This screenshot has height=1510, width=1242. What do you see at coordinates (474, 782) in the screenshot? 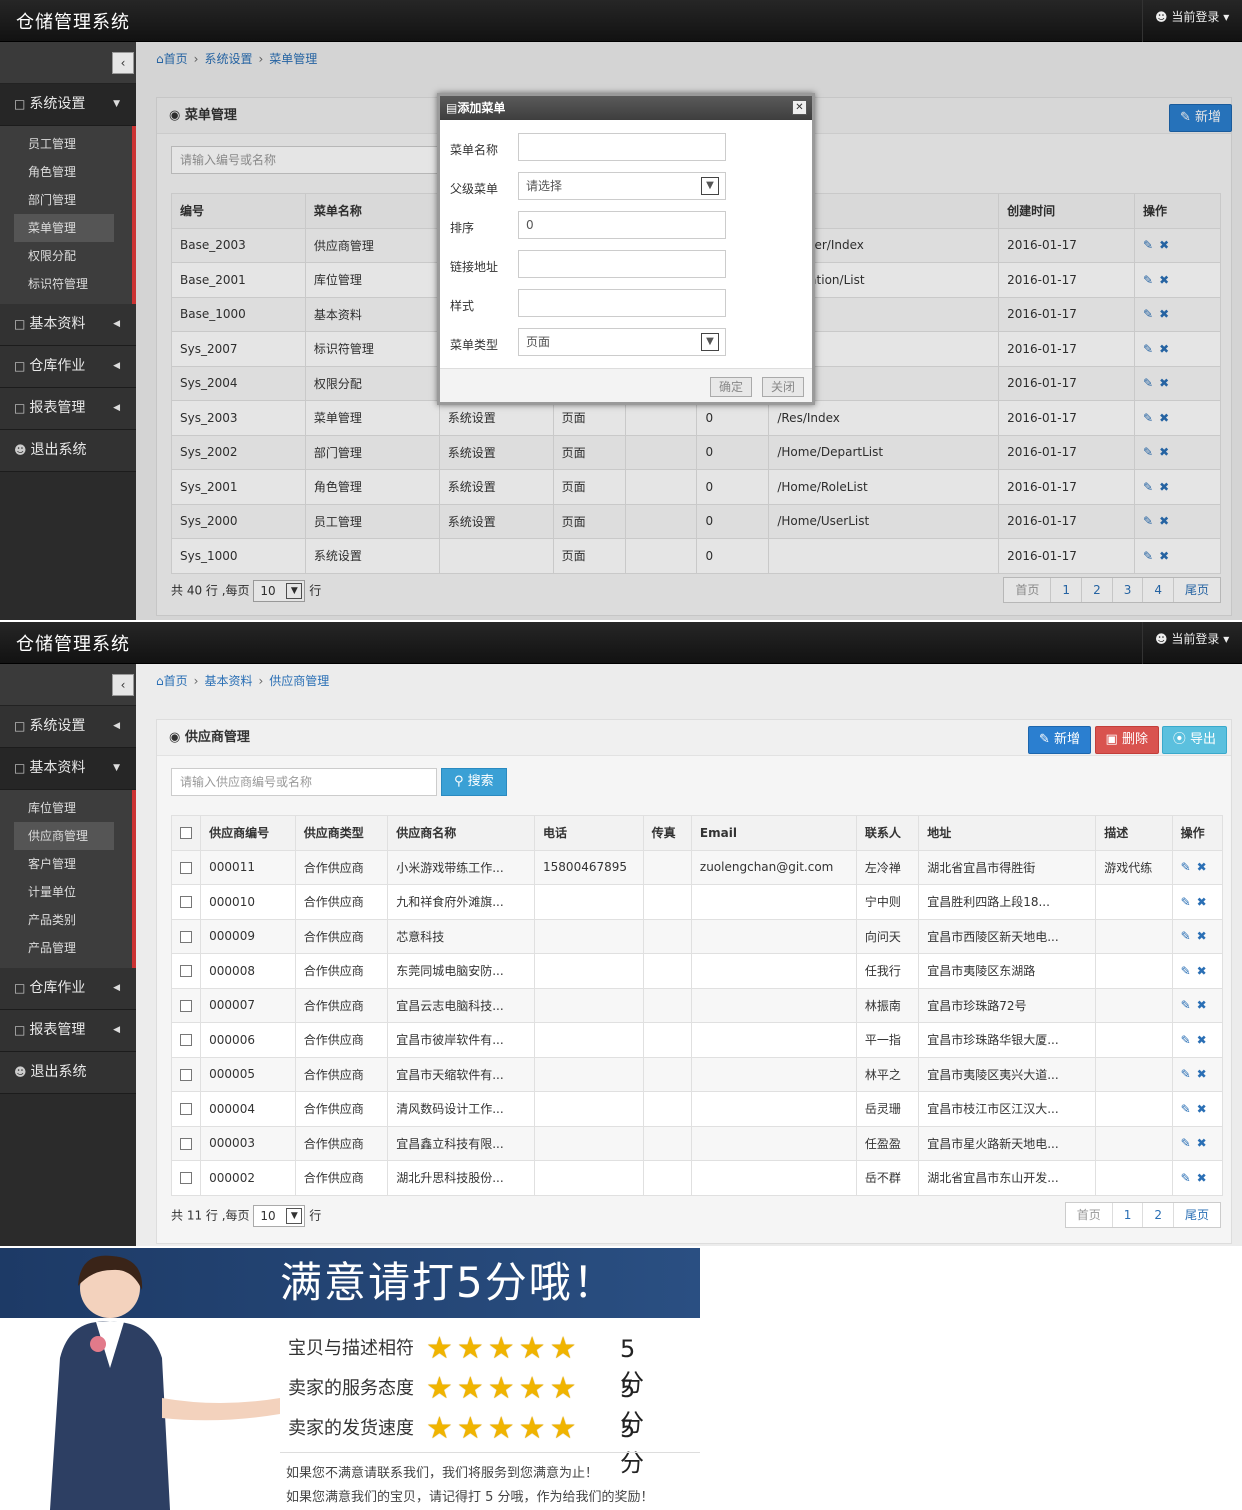
I see `search-button: ⚲ 搜索` at bounding box center [474, 782].